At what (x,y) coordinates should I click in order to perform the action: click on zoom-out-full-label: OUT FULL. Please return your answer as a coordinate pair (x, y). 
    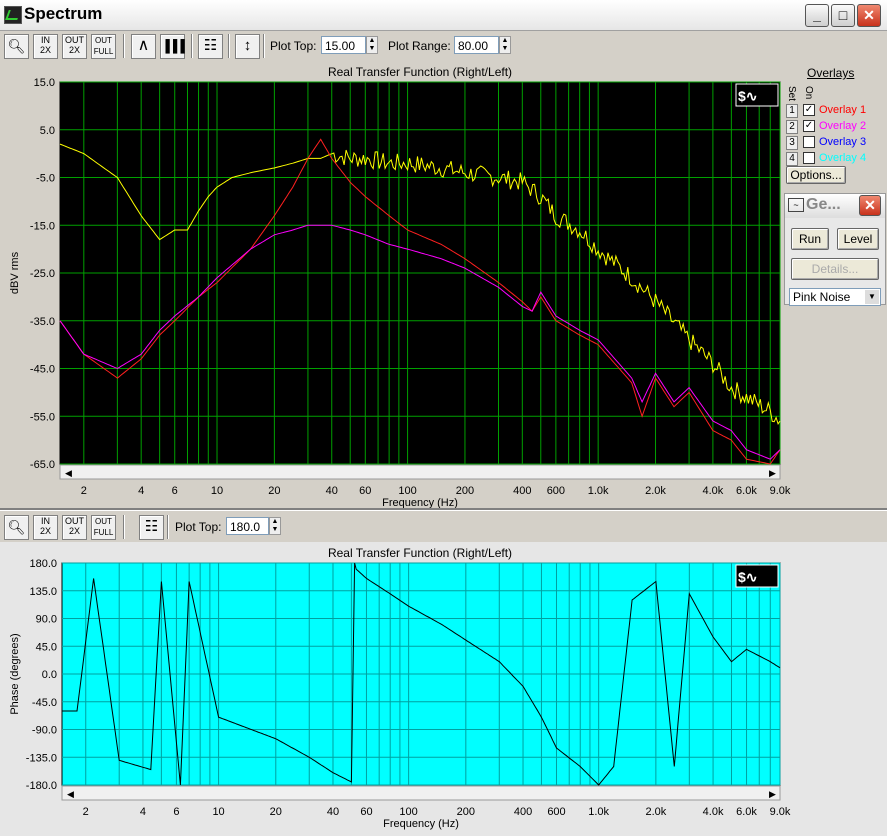
    Looking at the image, I should click on (103, 527).